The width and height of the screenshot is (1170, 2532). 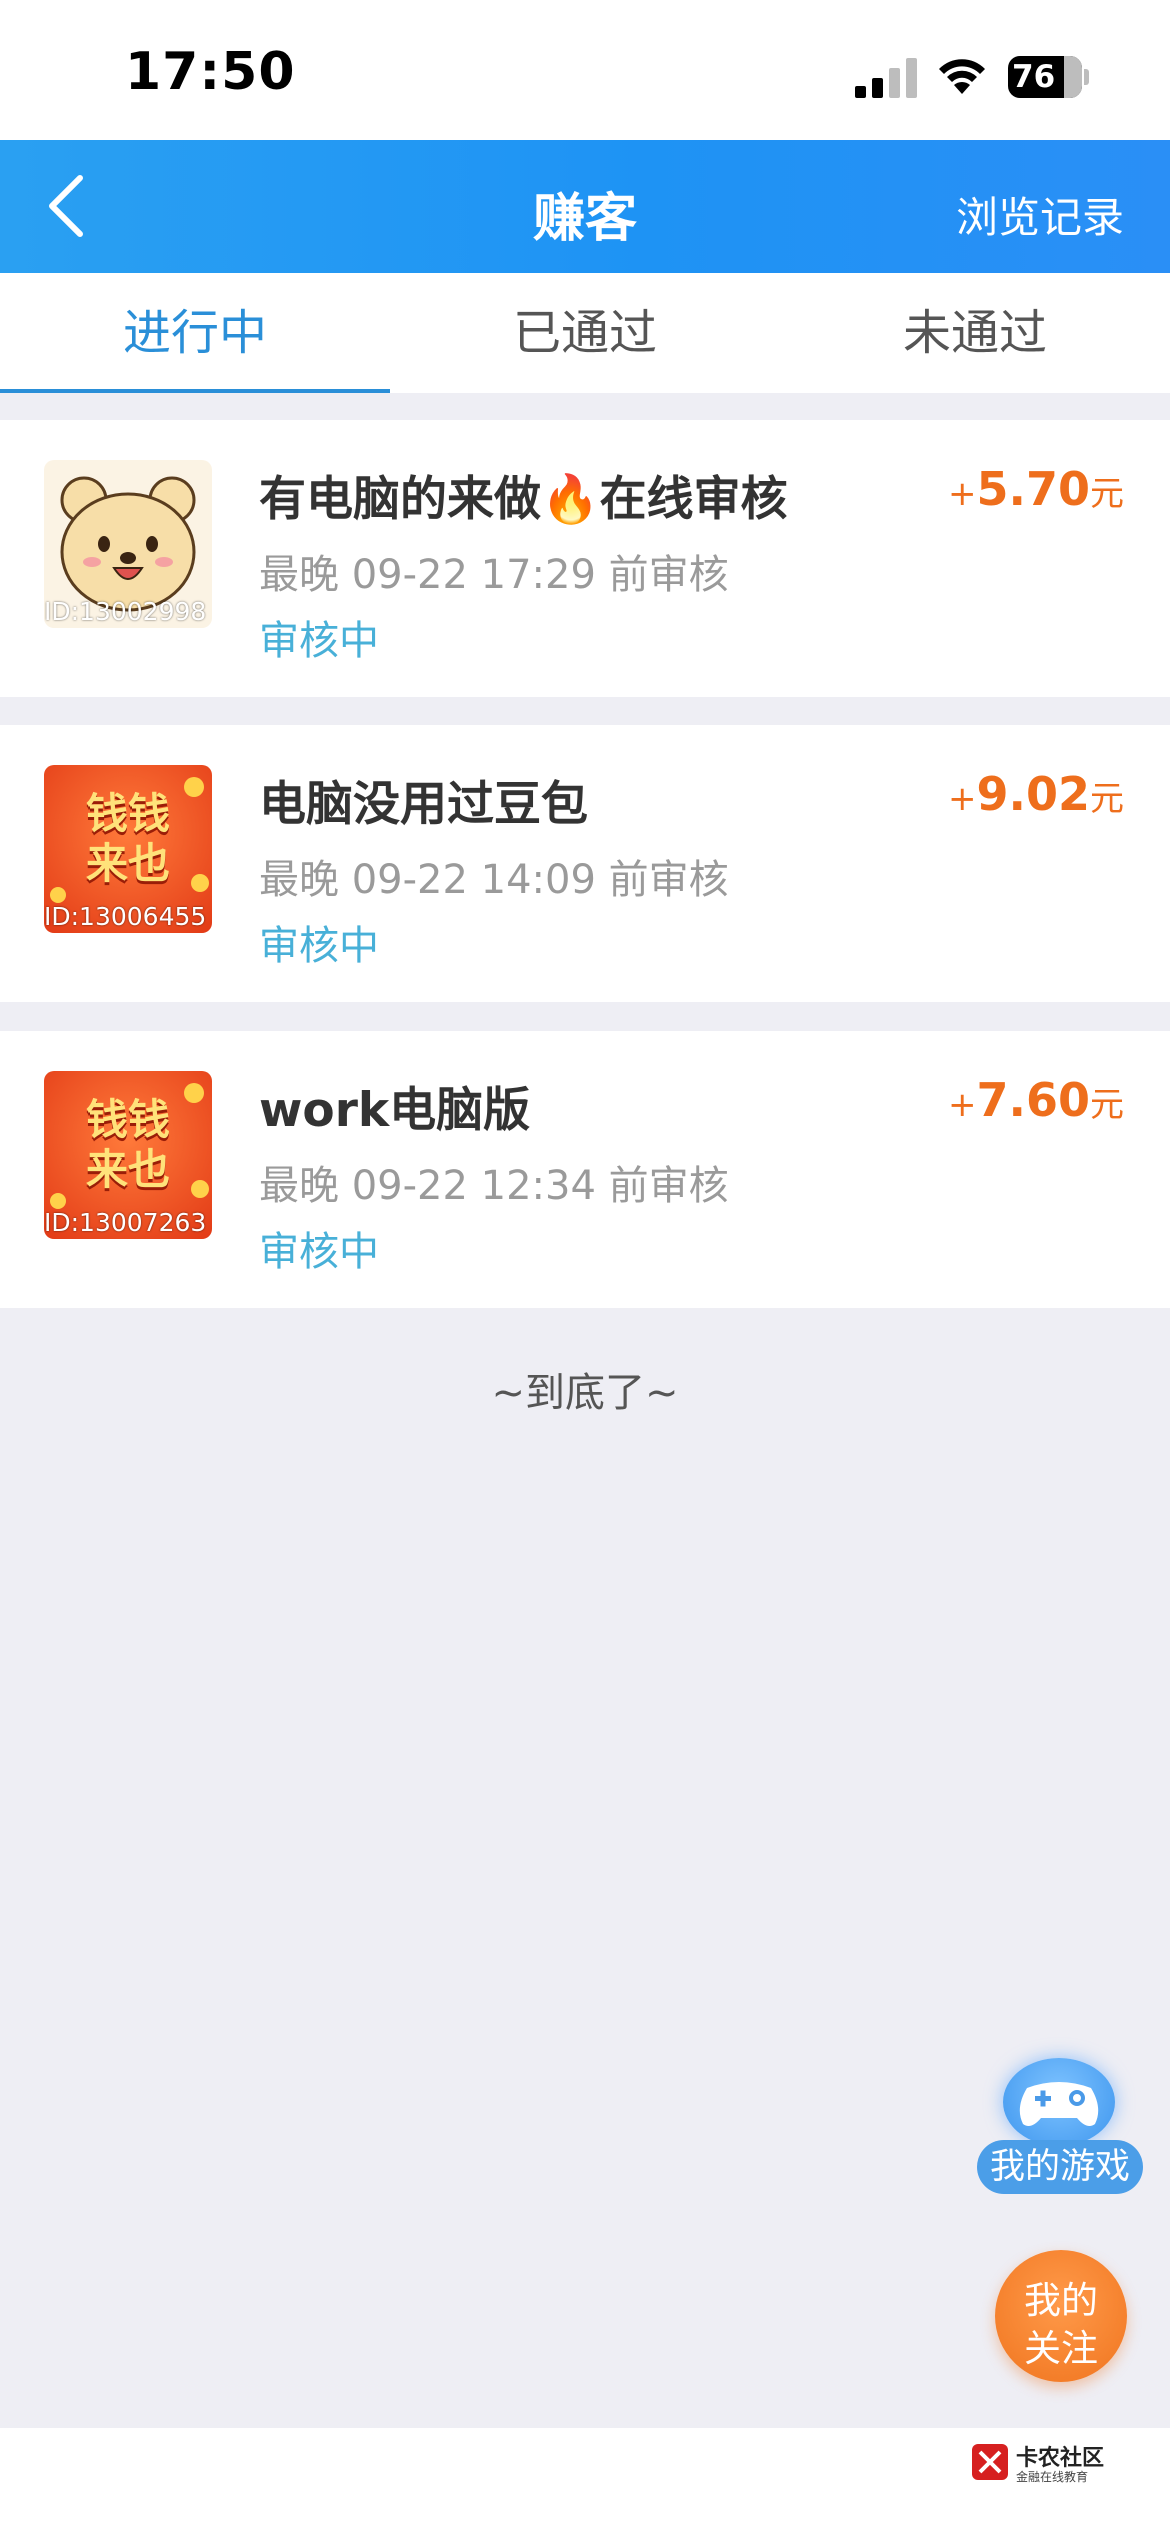 What do you see at coordinates (1040, 214) in the screenshot?
I see `browse-history-link: 浏览记录` at bounding box center [1040, 214].